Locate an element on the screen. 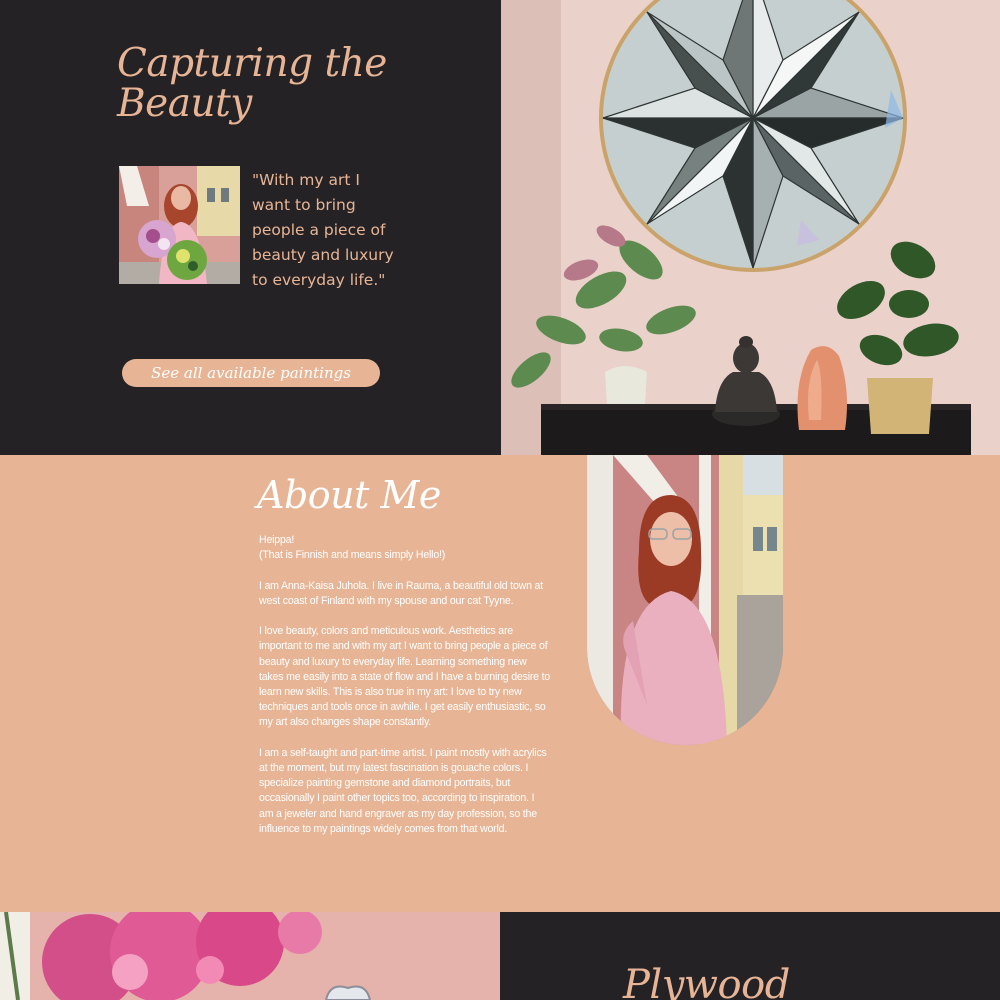  flowers-photo is located at coordinates (250, 956).